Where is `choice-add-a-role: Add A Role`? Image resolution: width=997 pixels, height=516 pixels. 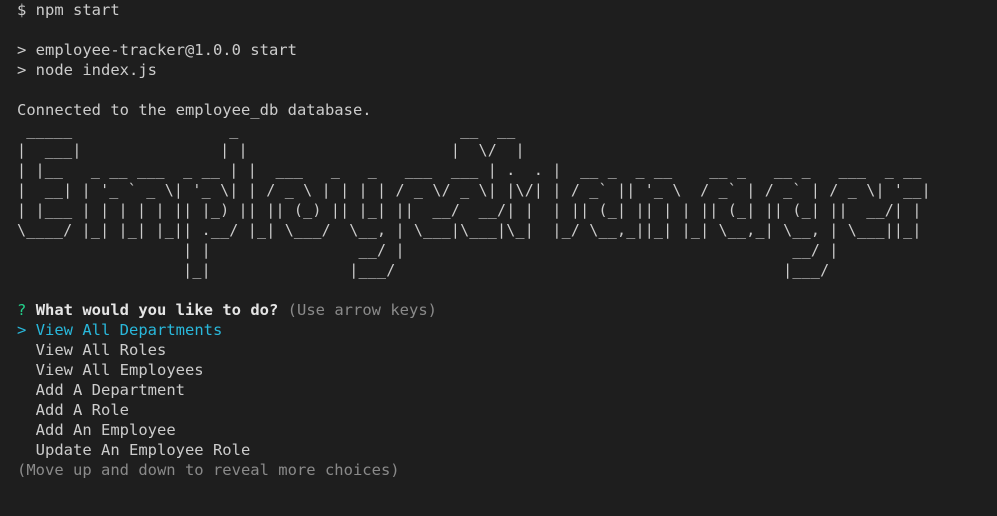
choice-add-a-role: Add A Role is located at coordinates (507, 410).